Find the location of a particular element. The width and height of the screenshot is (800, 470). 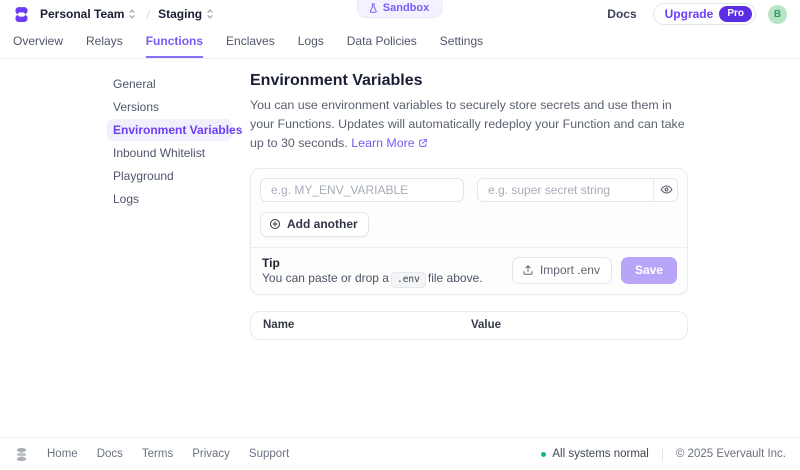

tab-settings: Settings is located at coordinates (461, 43).